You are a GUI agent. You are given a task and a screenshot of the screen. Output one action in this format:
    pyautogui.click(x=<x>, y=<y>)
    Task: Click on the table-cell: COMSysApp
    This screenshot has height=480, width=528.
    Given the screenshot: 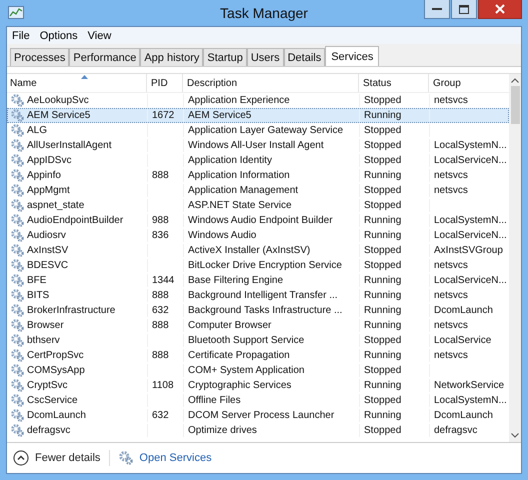 What is the action you would take?
    pyautogui.click(x=56, y=370)
    